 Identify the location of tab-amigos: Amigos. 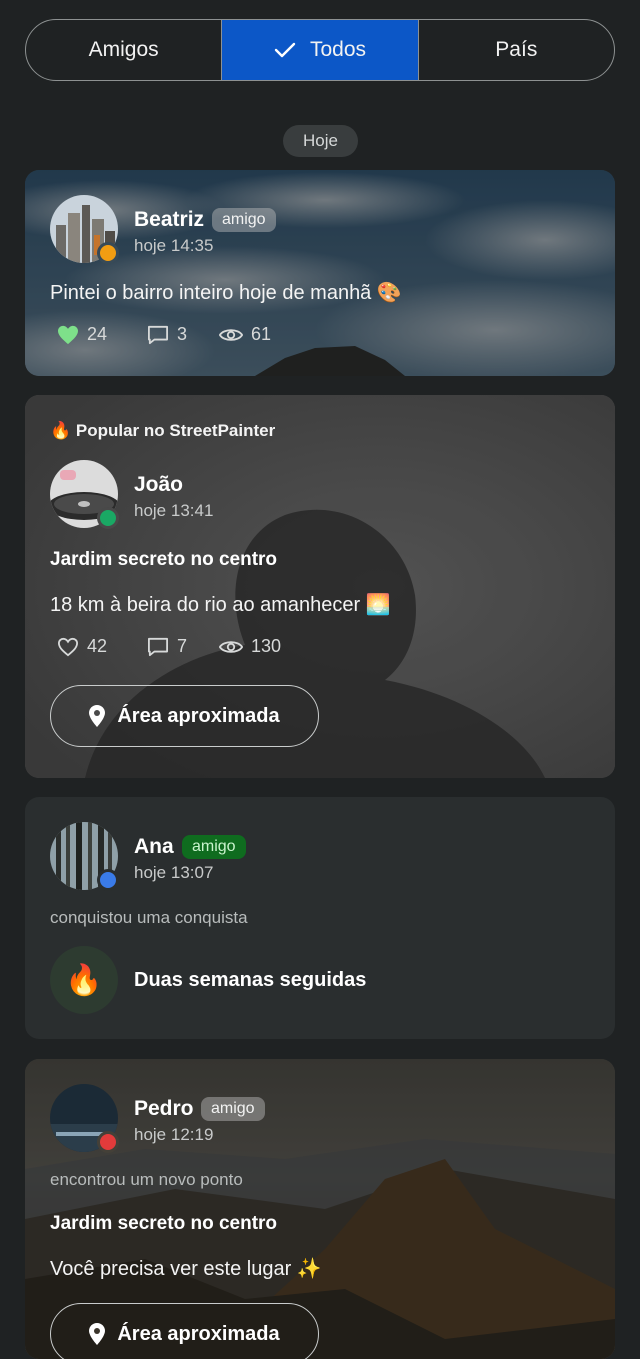
(124, 50).